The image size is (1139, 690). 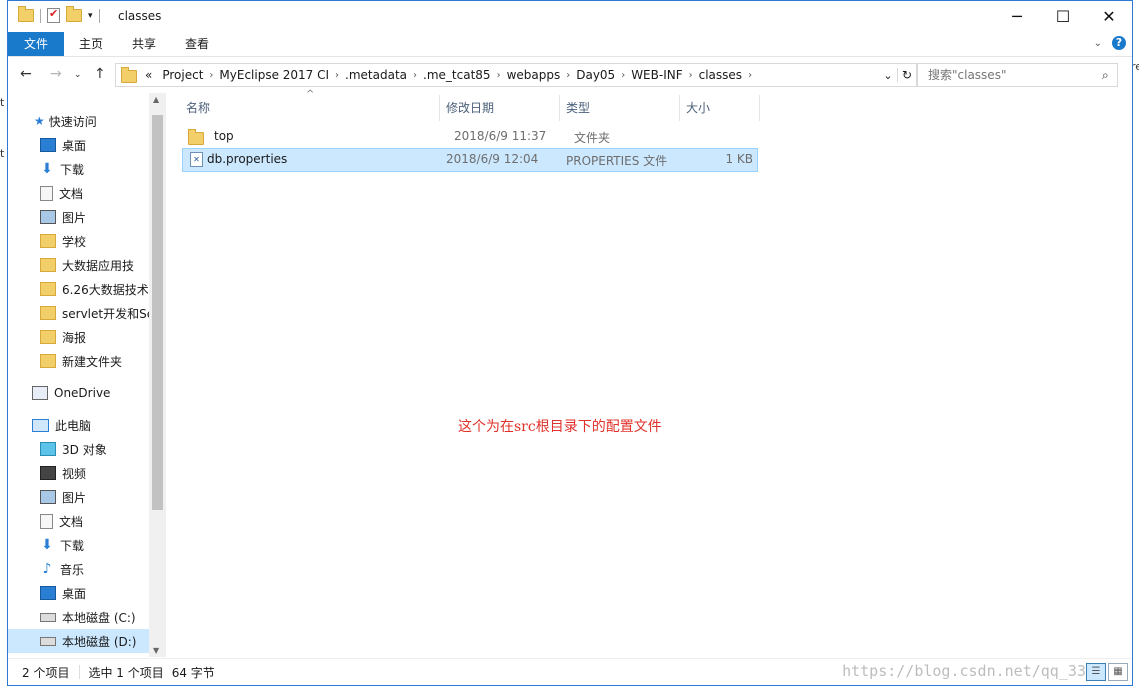 What do you see at coordinates (48, 449) in the screenshot?
I see `3d-objects-icon` at bounding box center [48, 449].